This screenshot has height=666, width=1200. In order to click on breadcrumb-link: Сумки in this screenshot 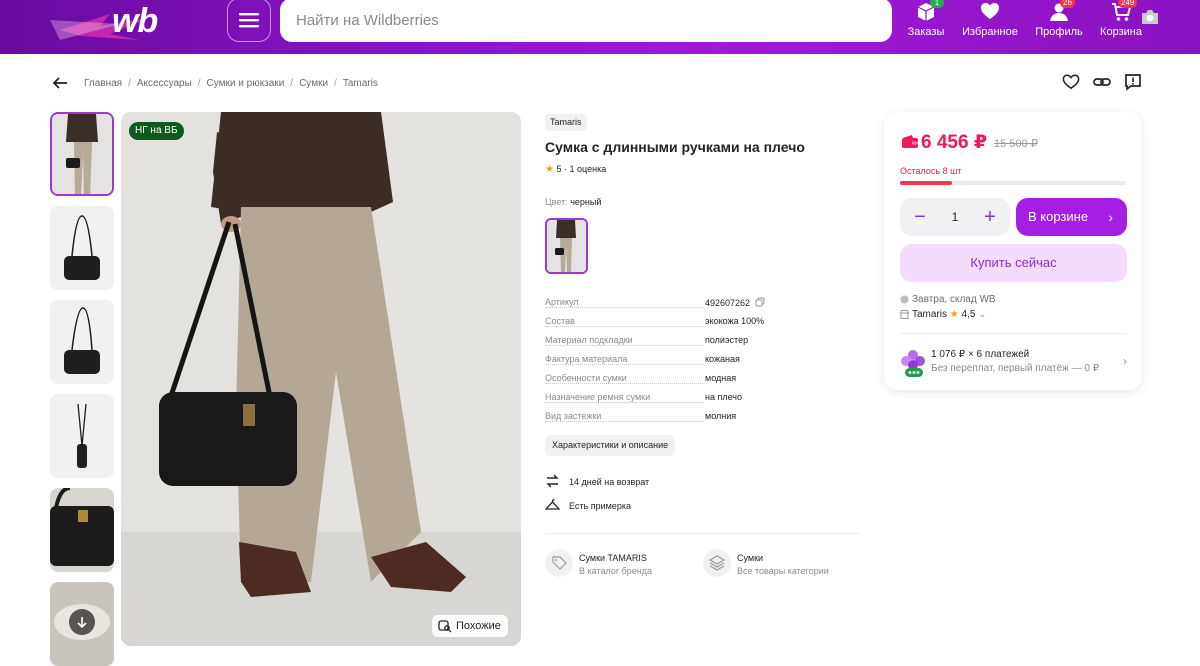, I will do `click(313, 83)`.